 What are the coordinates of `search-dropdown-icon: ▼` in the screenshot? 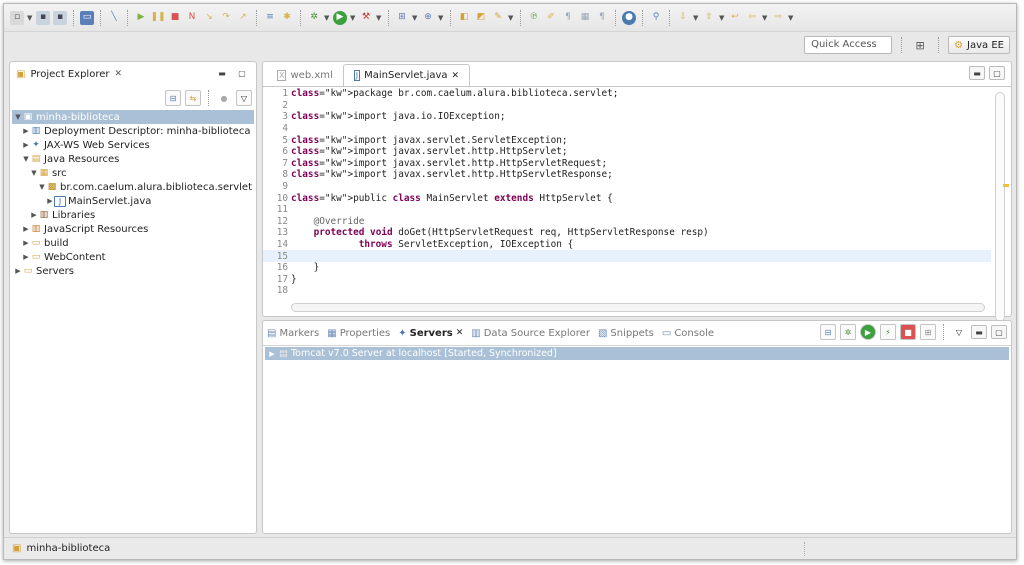 It's located at (511, 18).